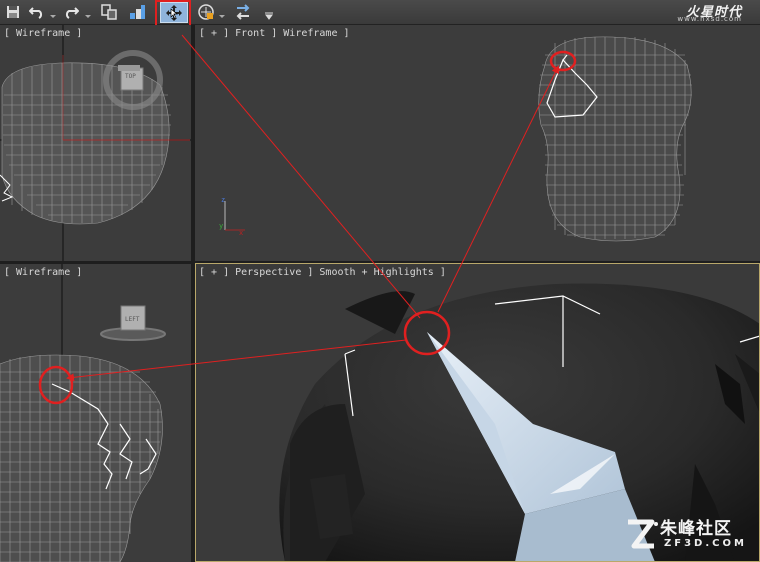 This screenshot has height=562, width=760. I want to click on select-link-icon, so click(109, 11).